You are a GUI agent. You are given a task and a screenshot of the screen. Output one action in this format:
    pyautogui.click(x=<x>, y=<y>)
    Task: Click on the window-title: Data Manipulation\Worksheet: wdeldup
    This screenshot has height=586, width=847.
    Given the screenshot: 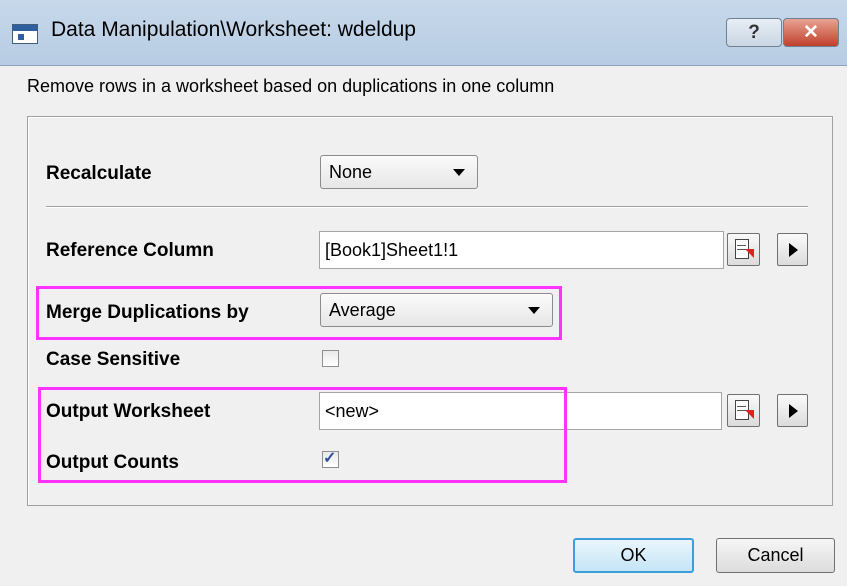 What is the action you would take?
    pyautogui.click(x=233, y=29)
    